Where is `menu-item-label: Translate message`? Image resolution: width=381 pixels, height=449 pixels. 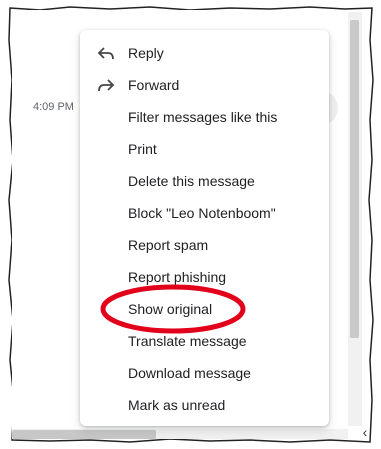
menu-item-label: Translate message is located at coordinates (187, 341).